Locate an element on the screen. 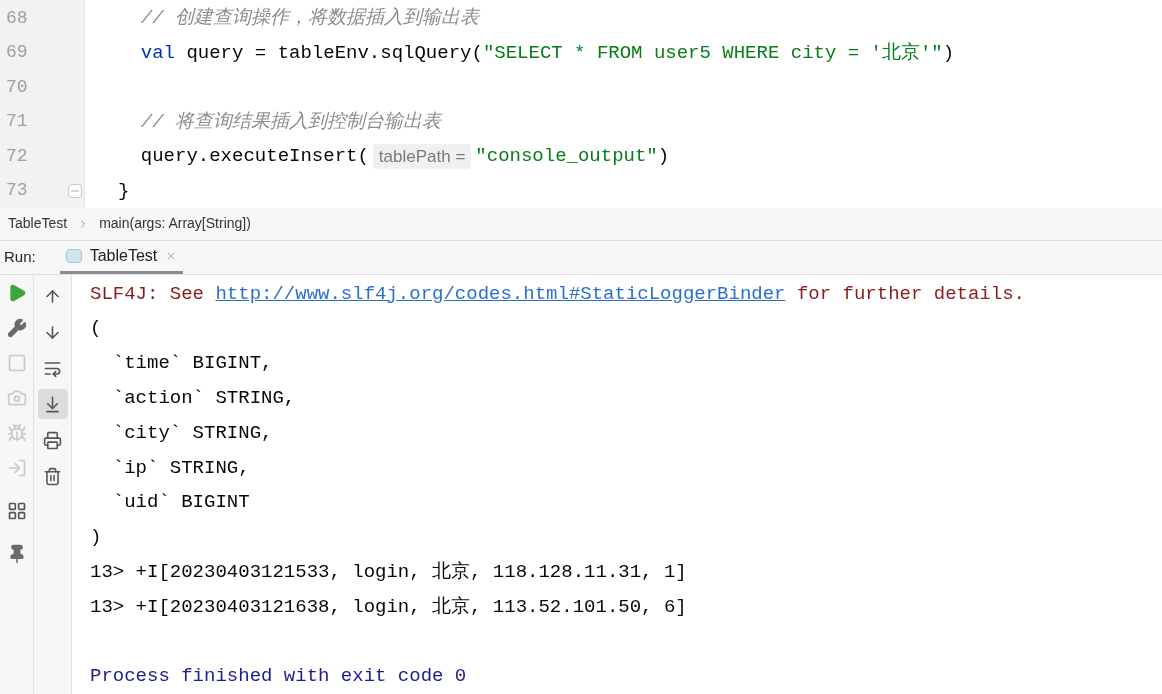  line-number: 71 is located at coordinates (17, 122).